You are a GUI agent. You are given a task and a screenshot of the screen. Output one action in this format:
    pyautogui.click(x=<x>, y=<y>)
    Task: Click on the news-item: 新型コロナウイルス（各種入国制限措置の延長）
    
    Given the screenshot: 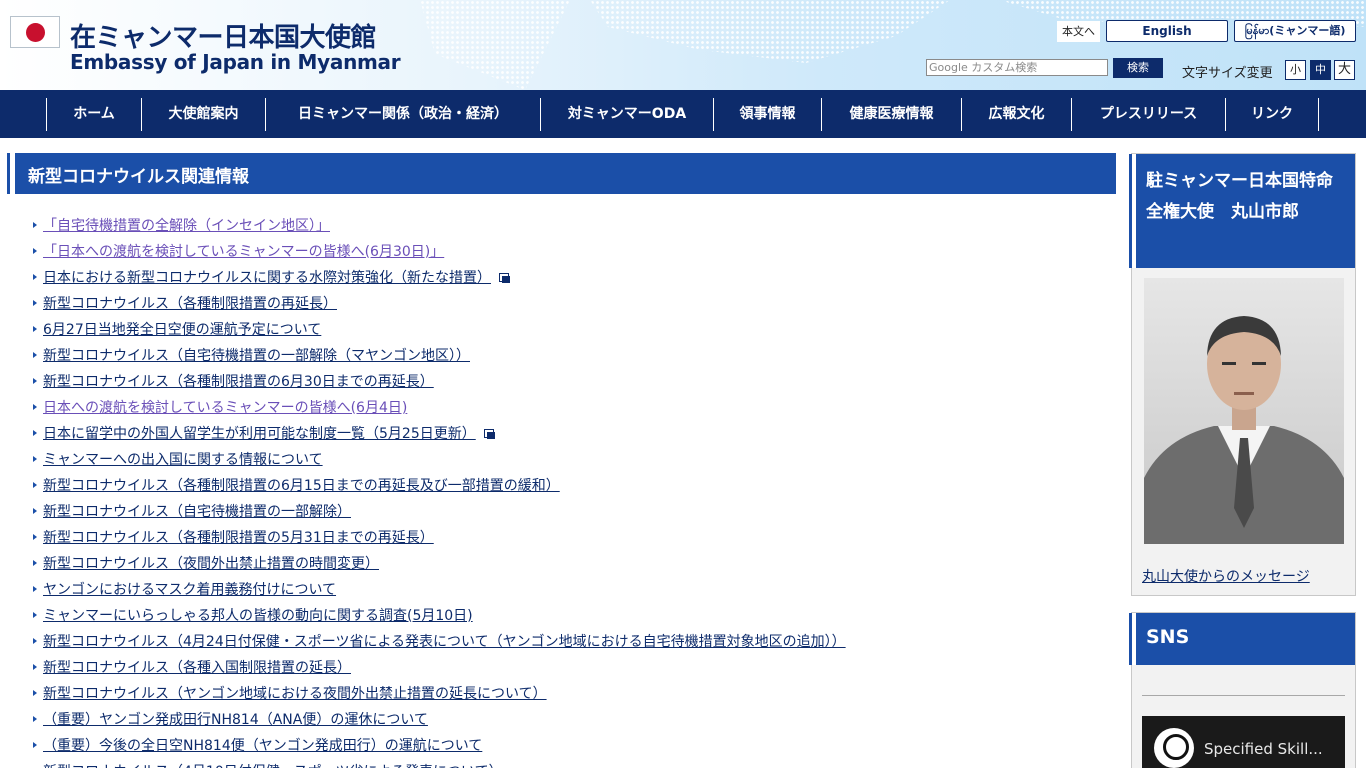 What is the action you would take?
    pyautogui.click(x=573, y=669)
    